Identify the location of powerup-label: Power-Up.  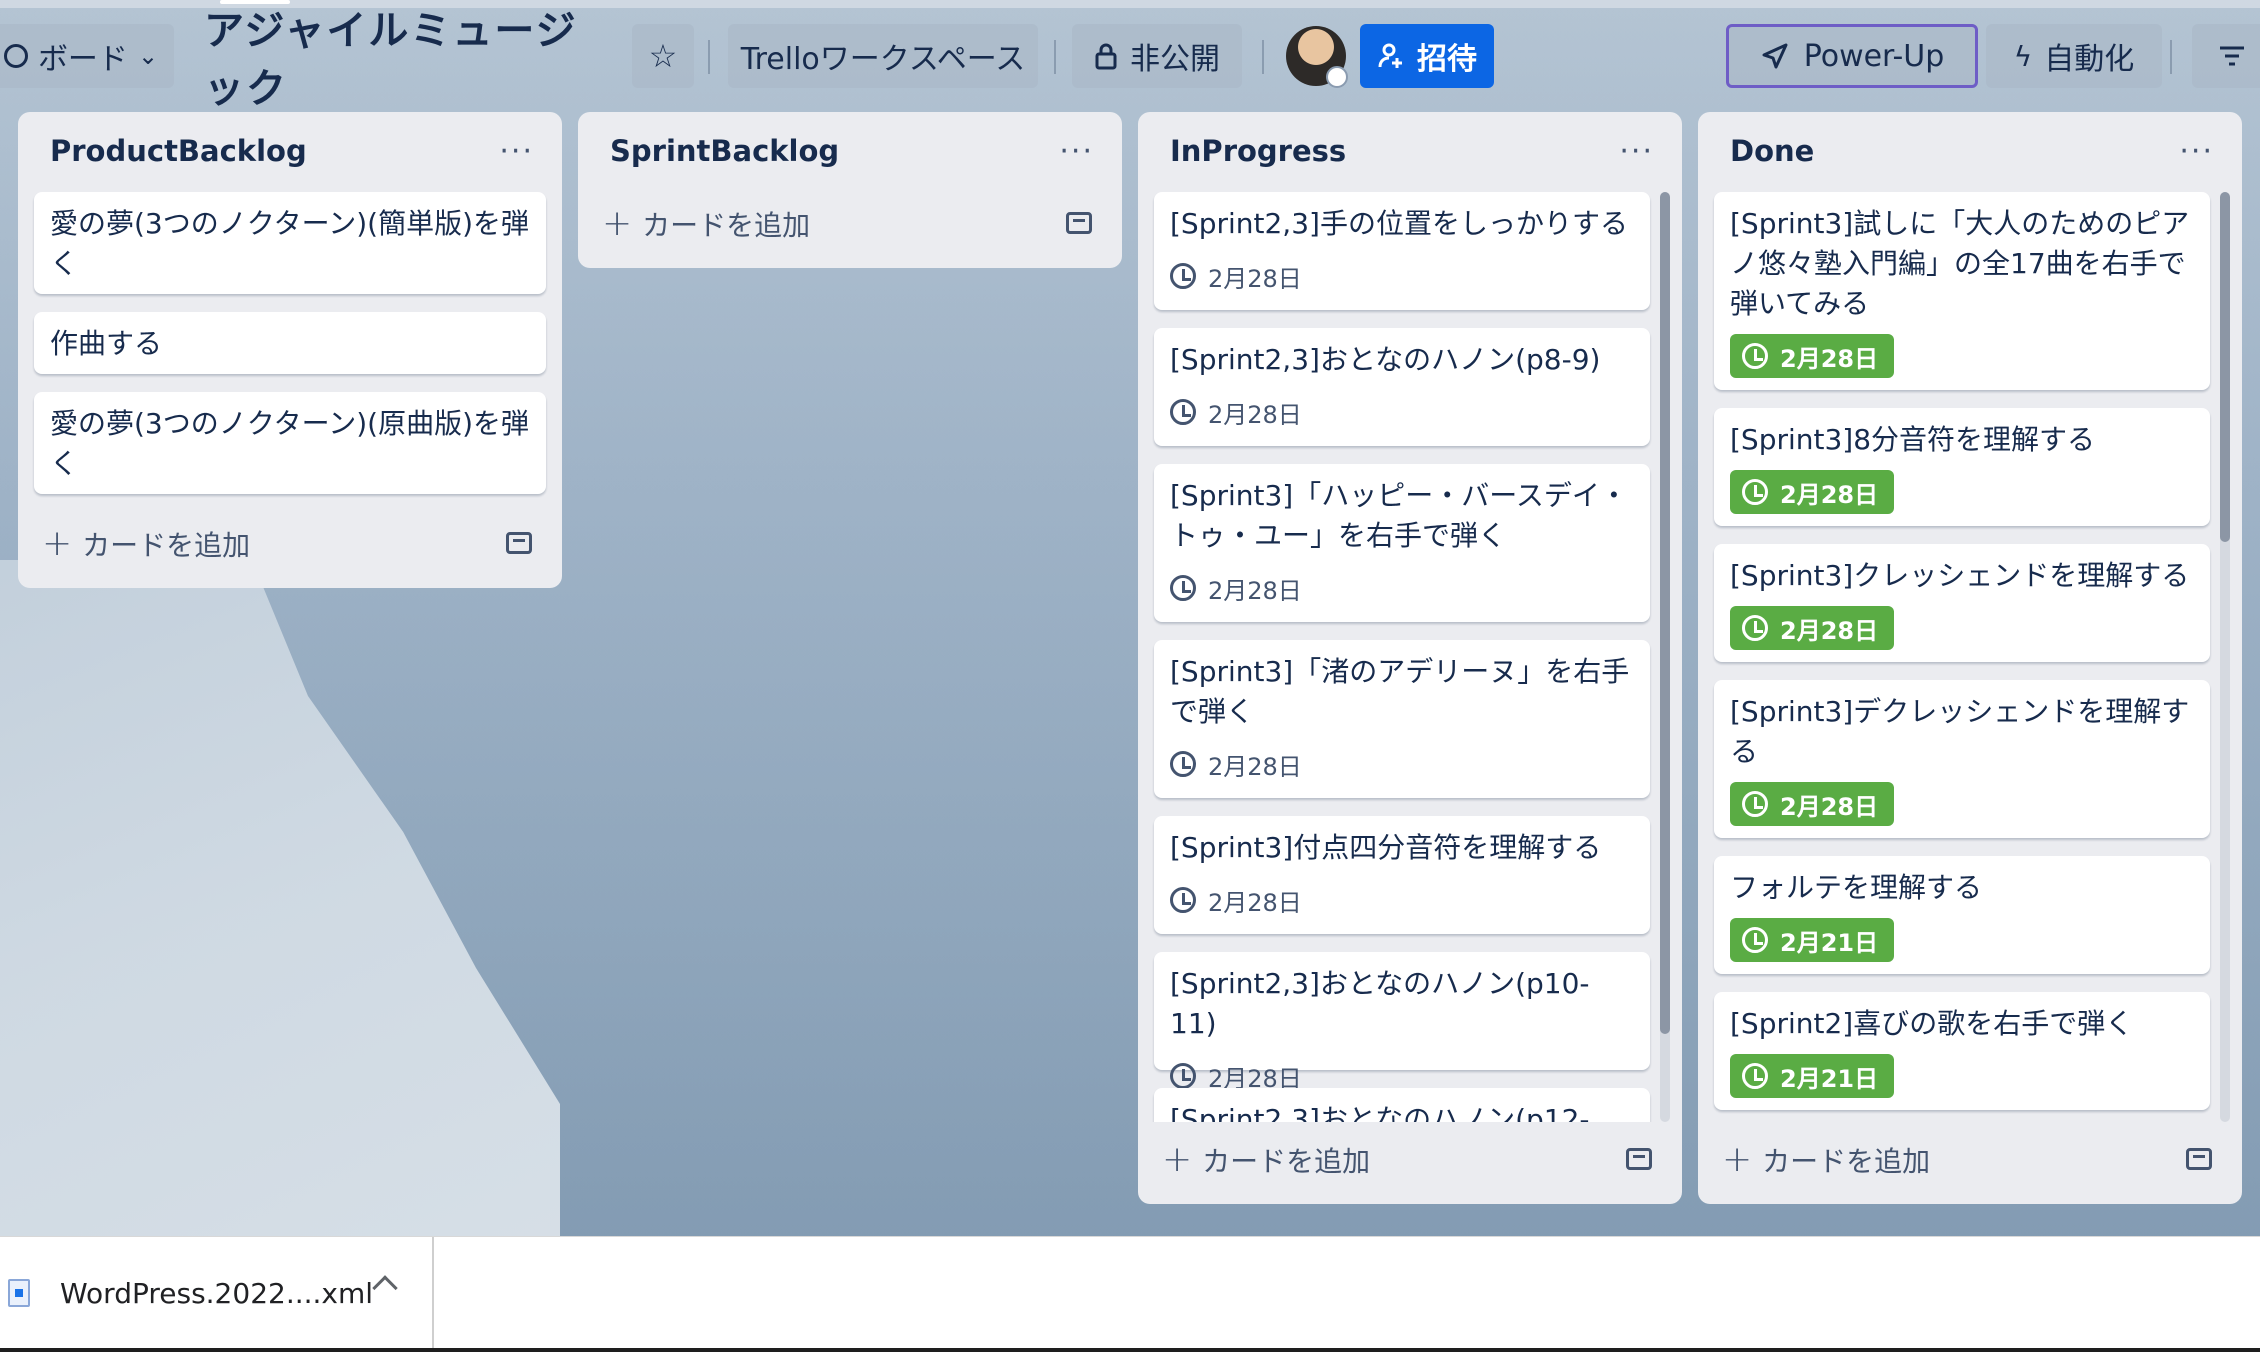
(1874, 56).